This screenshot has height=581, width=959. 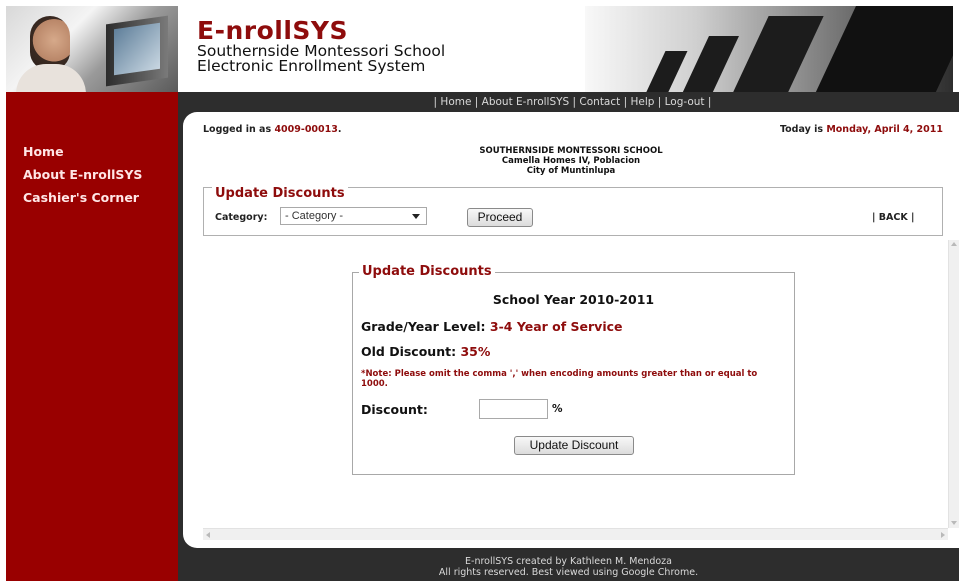 What do you see at coordinates (50, 43) in the screenshot?
I see `student-head-shape` at bounding box center [50, 43].